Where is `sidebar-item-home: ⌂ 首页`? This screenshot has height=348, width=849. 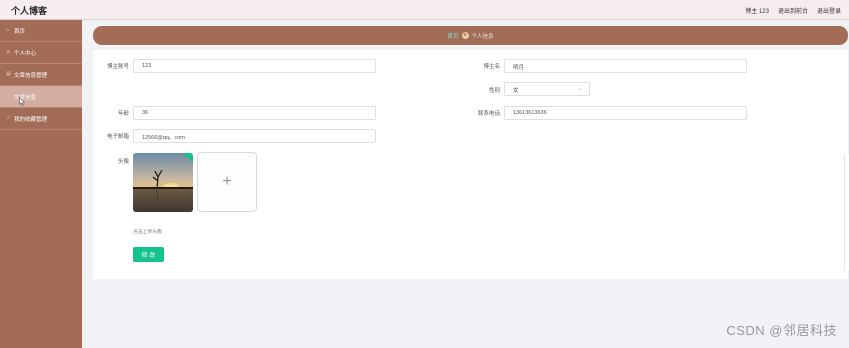 sidebar-item-home: ⌂ 首页 is located at coordinates (41, 31).